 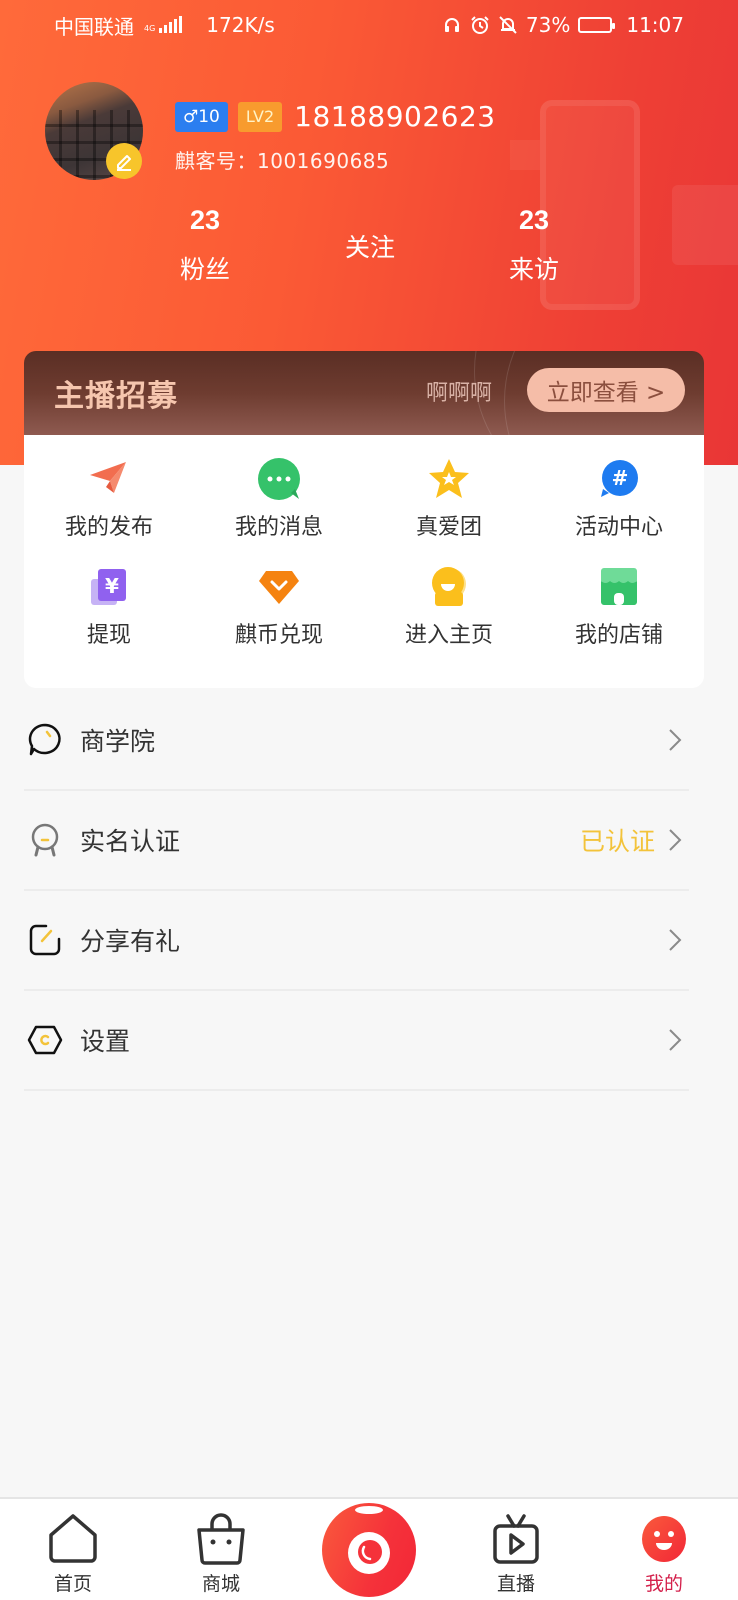 What do you see at coordinates (515, 1584) in the screenshot?
I see `tab-label: 直播` at bounding box center [515, 1584].